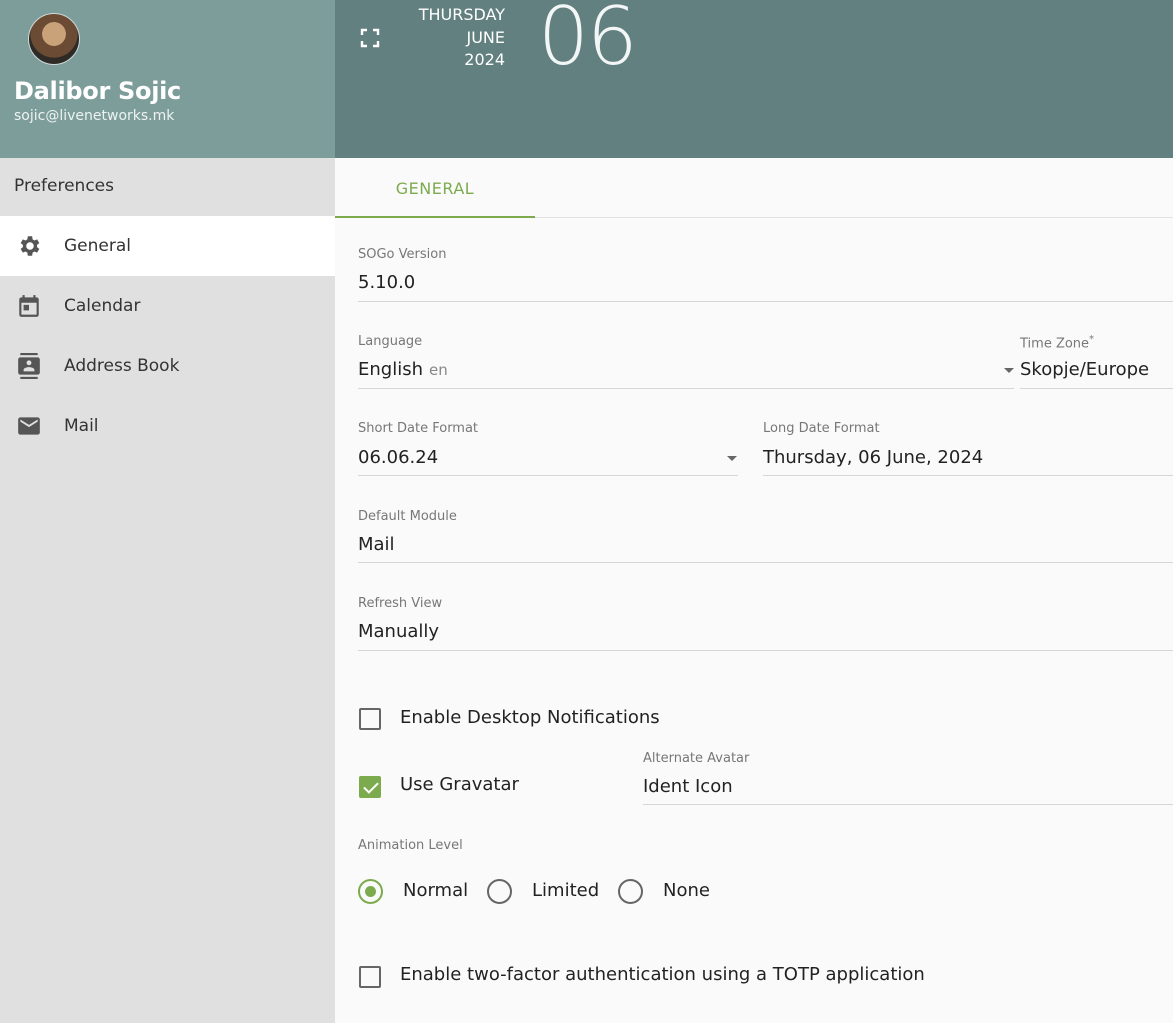  What do you see at coordinates (459, 784) in the screenshot?
I see `gravatar-label: Use Gravatar` at bounding box center [459, 784].